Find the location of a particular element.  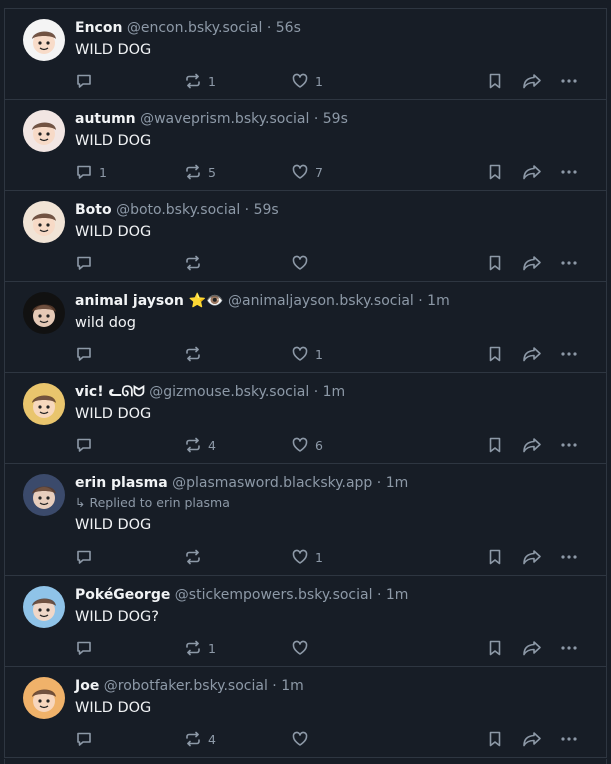

ellipsis-icon is located at coordinates (569, 81).